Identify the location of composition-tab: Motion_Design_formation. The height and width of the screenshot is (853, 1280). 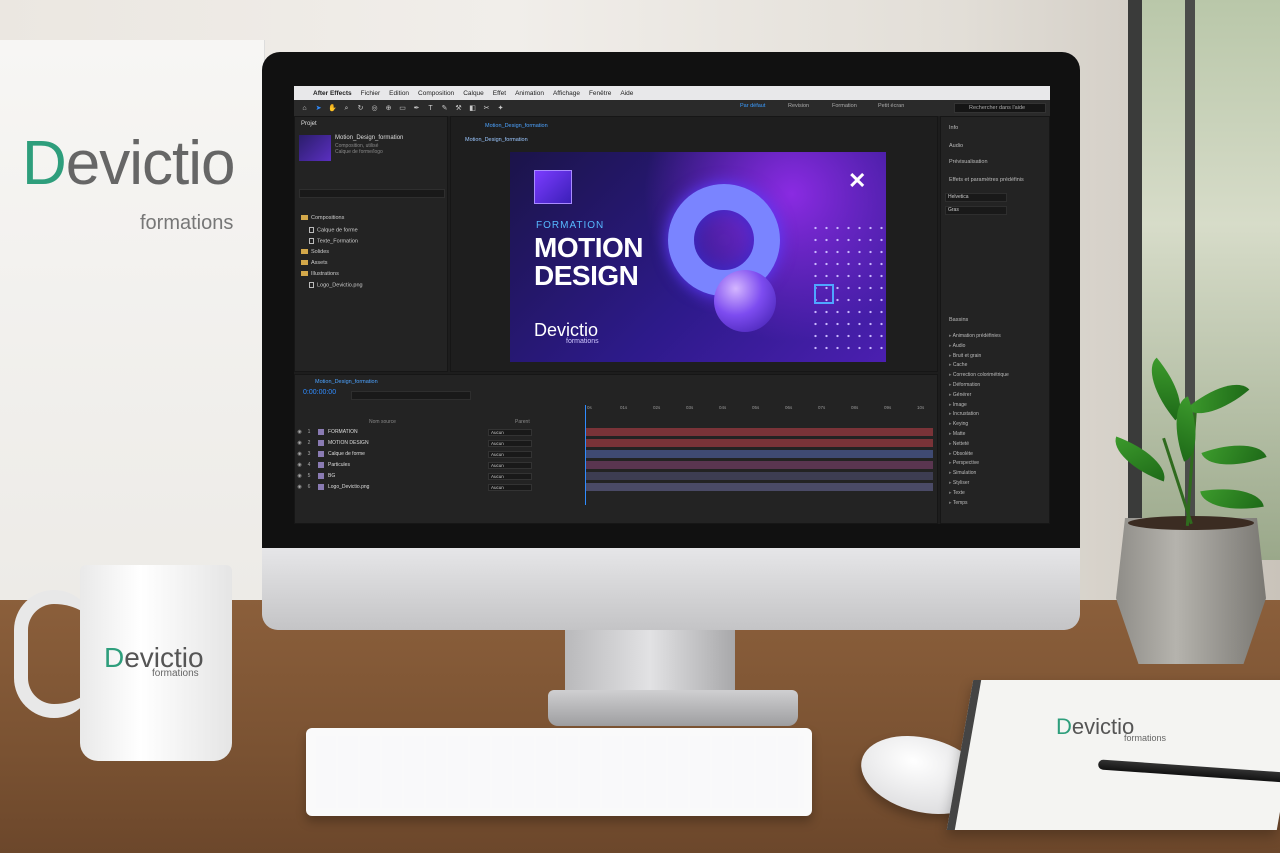
(516, 126).